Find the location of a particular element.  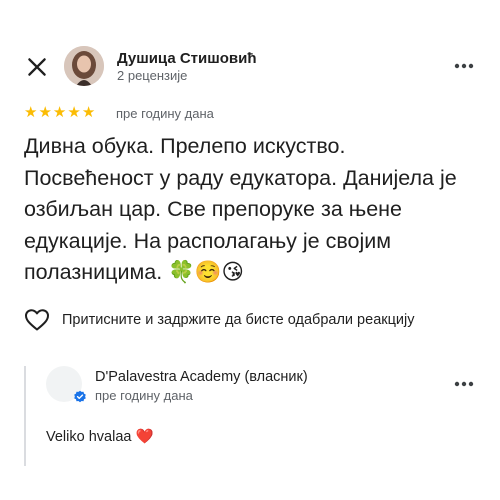

owner-name: D'Palavestra Academy (власник) is located at coordinates (201, 377).